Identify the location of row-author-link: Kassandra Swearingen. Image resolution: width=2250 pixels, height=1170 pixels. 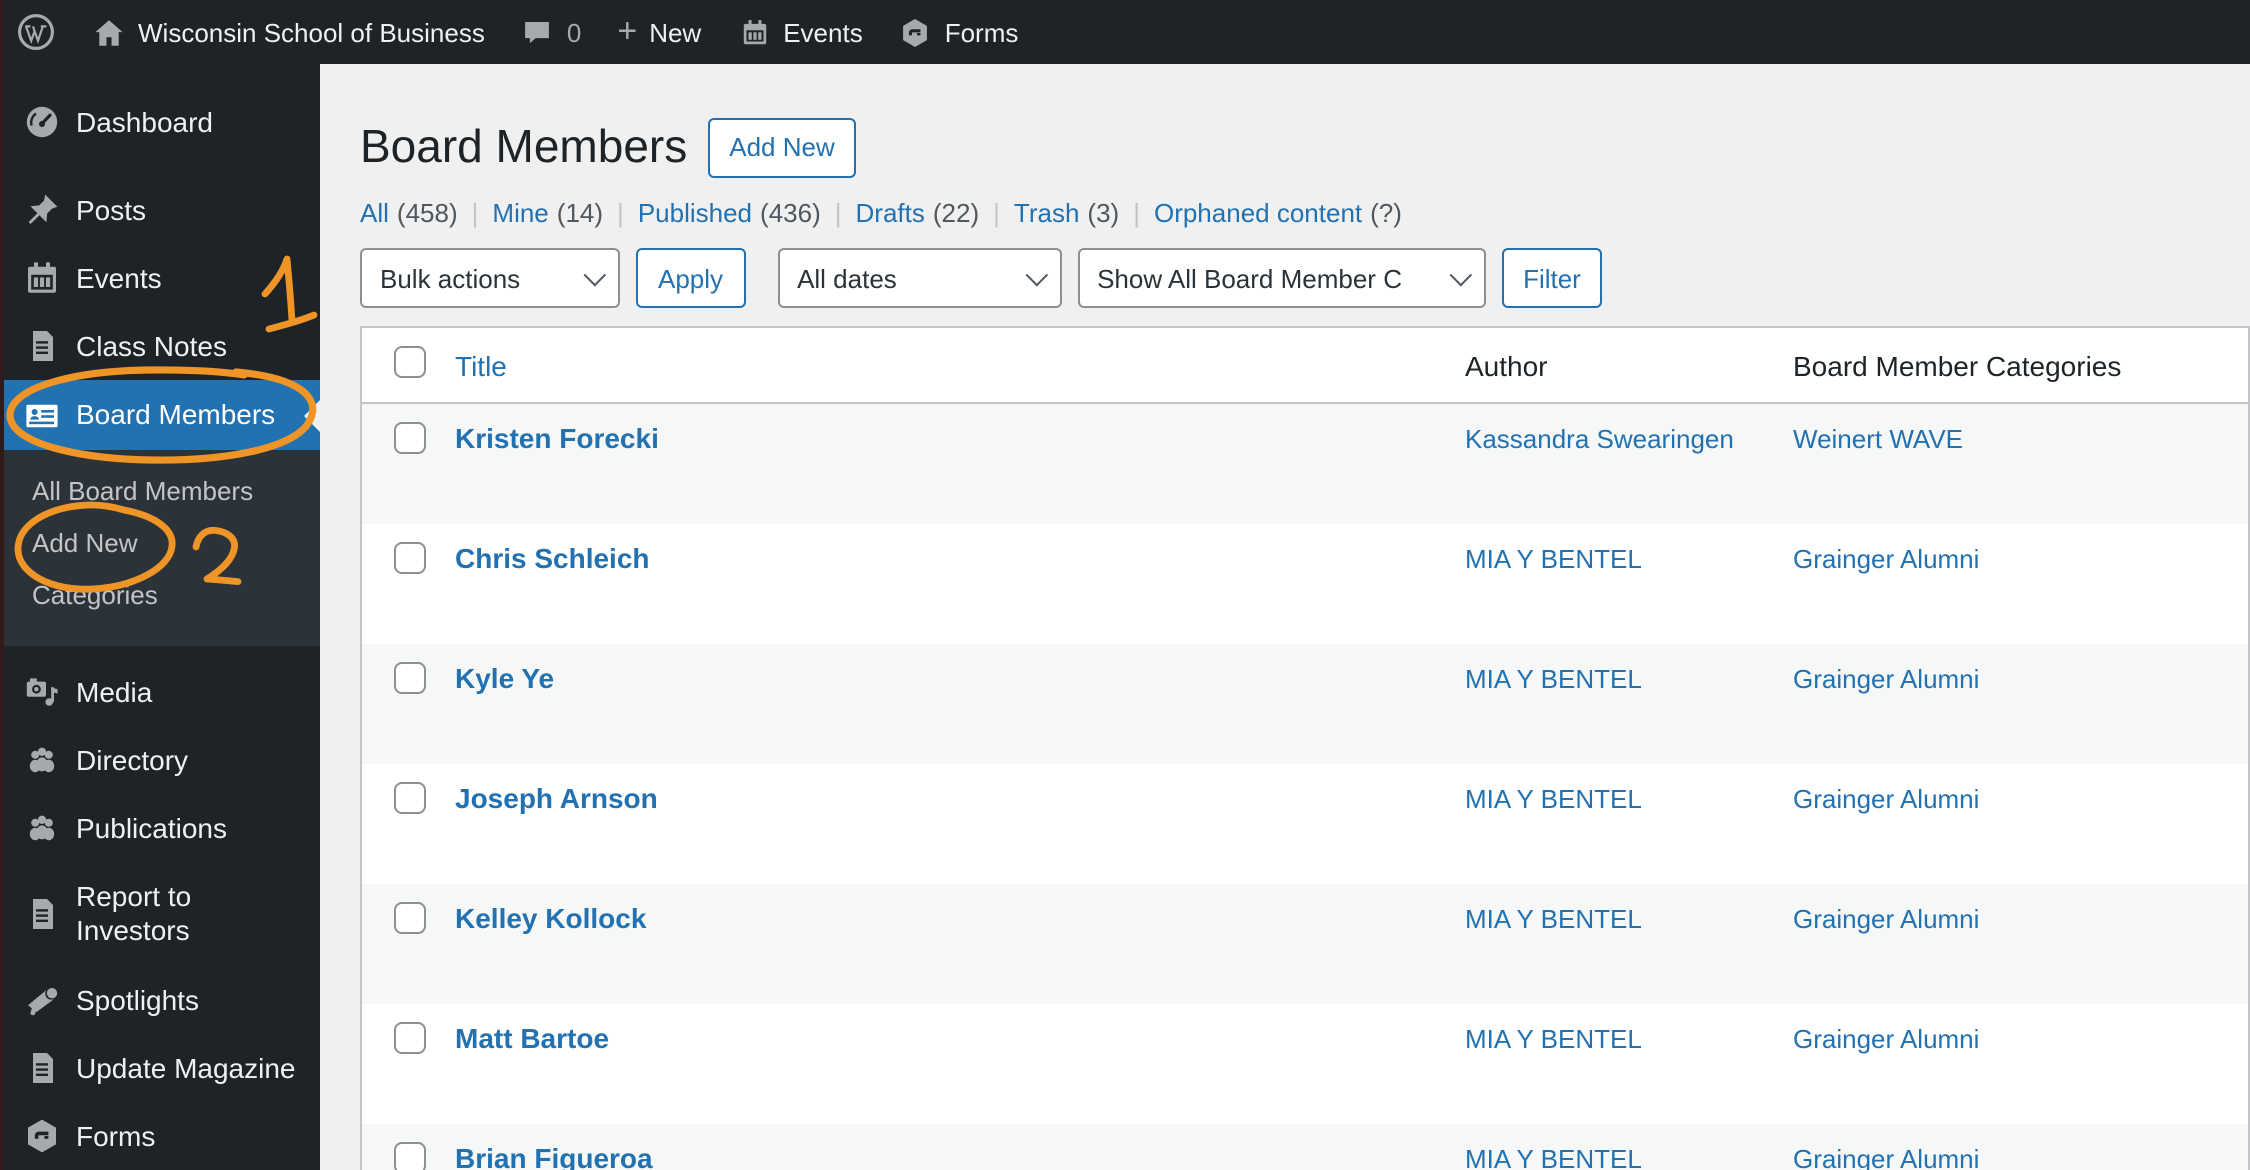
(1599, 439).